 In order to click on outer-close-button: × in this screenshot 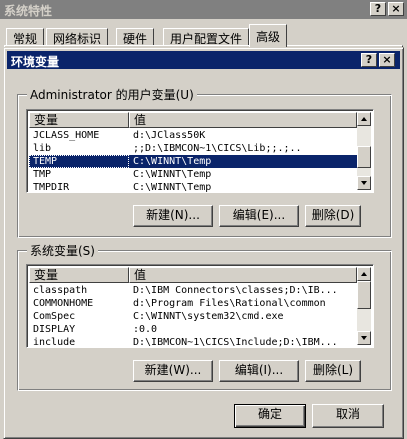, I will do `click(396, 9)`.